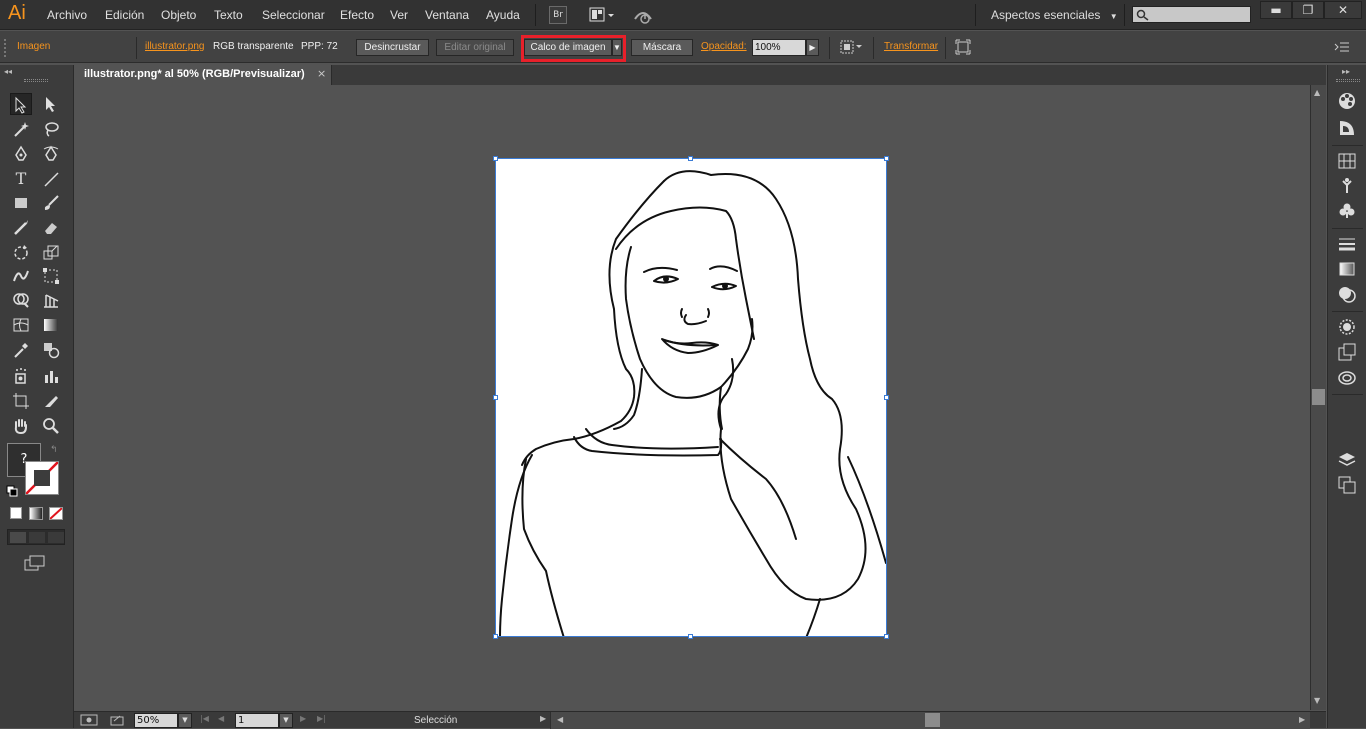 The image size is (1366, 729). What do you see at coordinates (886, 636) in the screenshot?
I see `bbox-handle-br` at bounding box center [886, 636].